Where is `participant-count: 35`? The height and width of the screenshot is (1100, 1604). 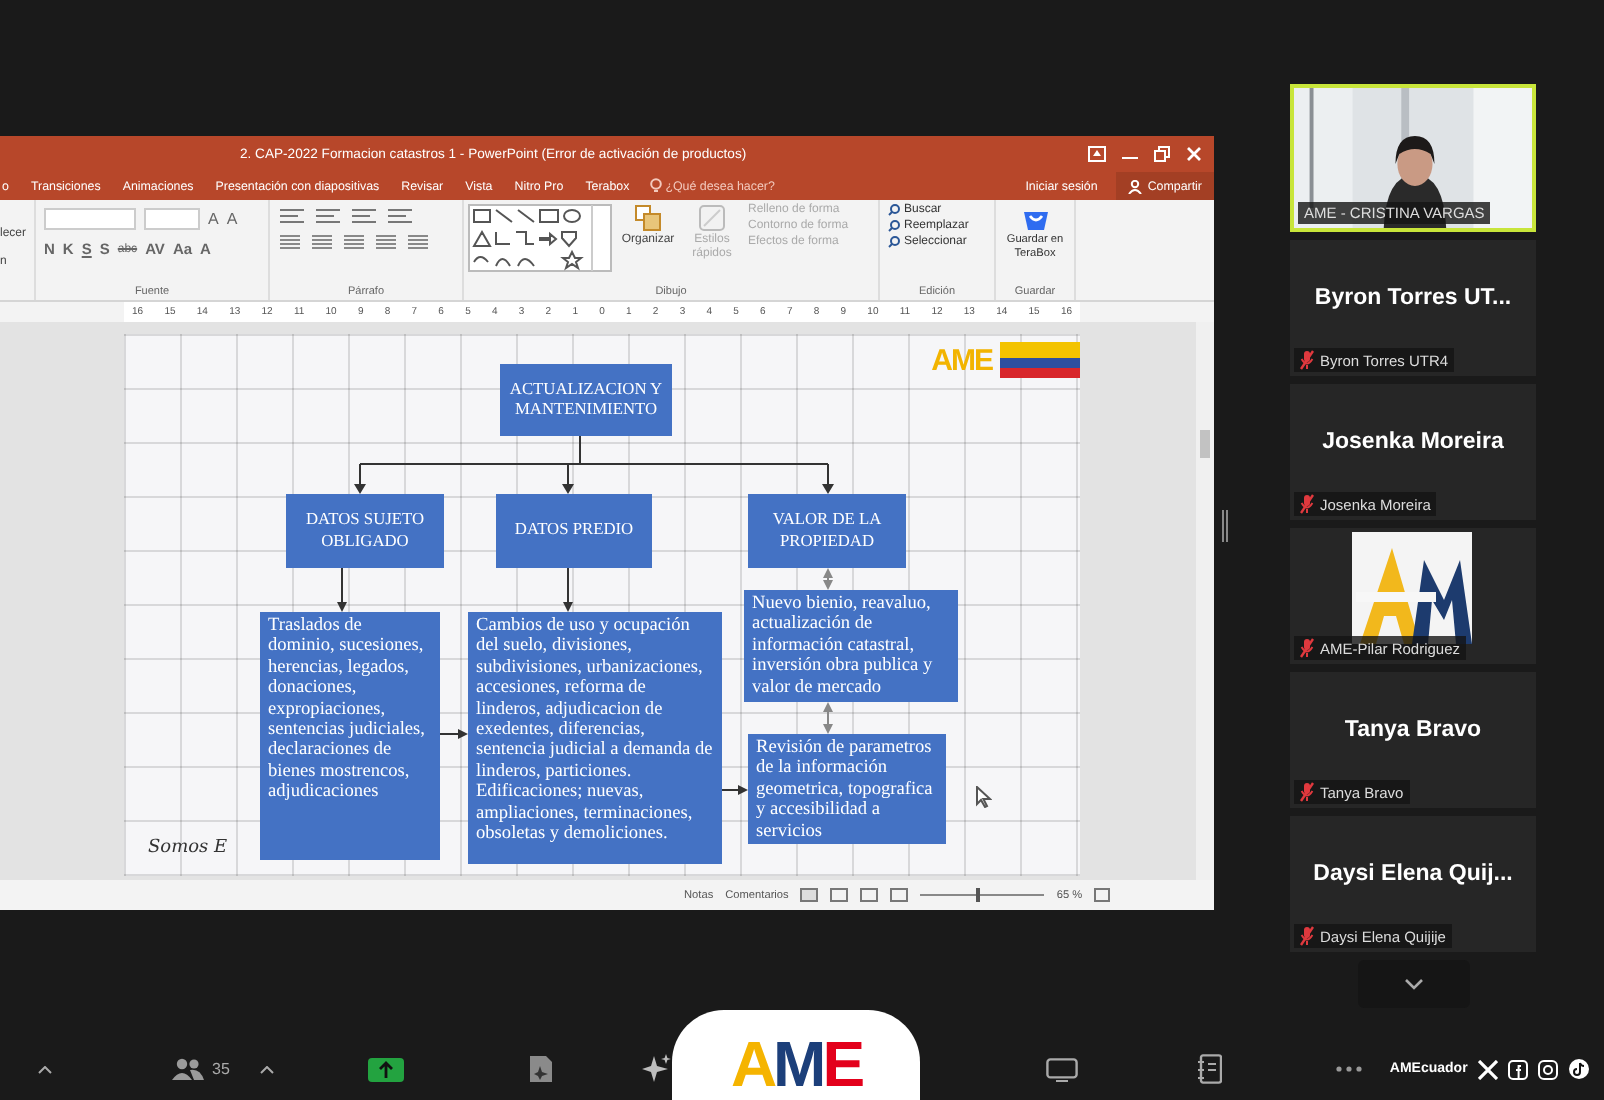 participant-count: 35 is located at coordinates (221, 1069).